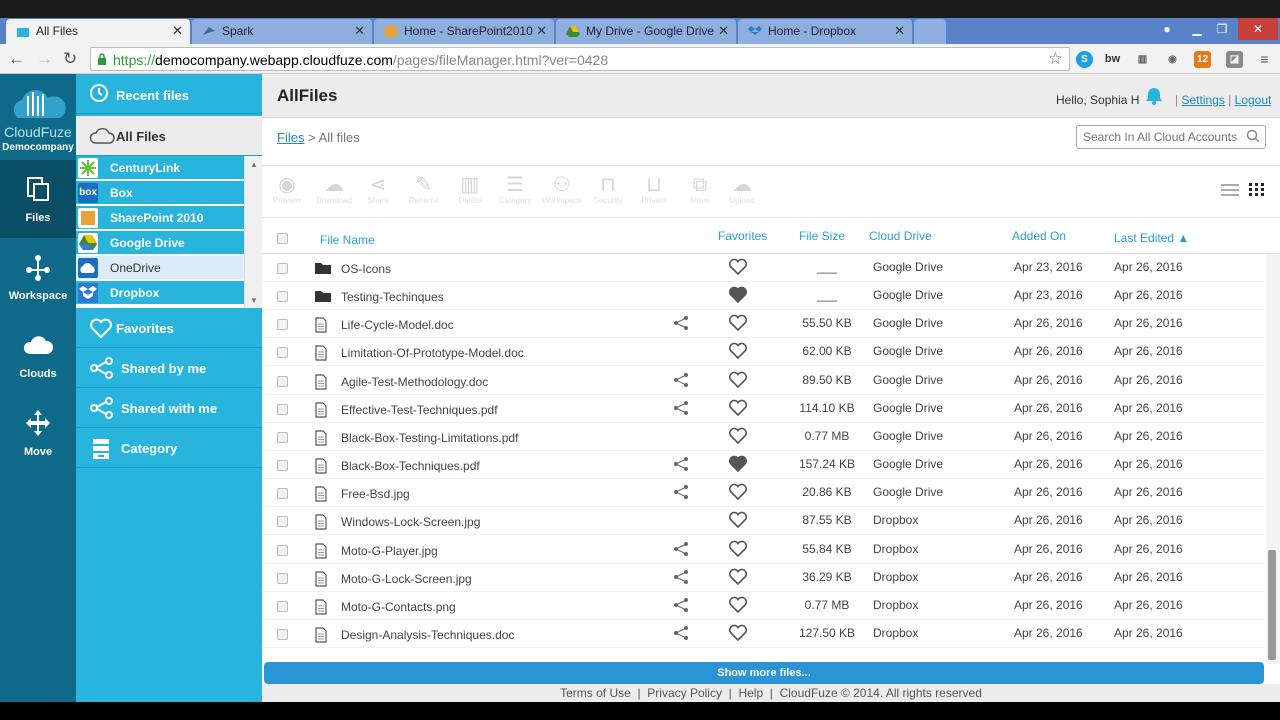 The height and width of the screenshot is (720, 1280). I want to click on sidebar-item-favorites: Favorites, so click(169, 328).